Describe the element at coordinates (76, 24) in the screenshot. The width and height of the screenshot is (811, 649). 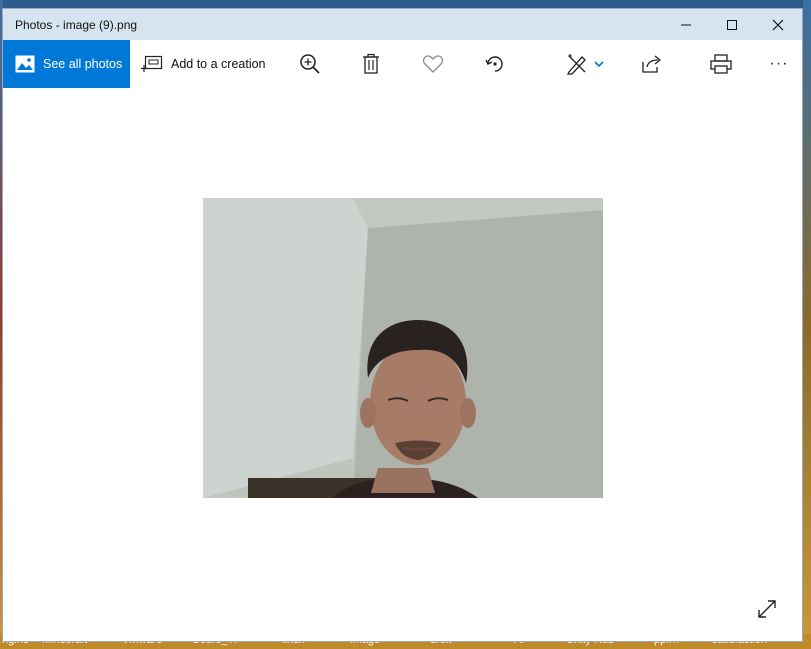
I see `window-title: Photos - image (9).png` at that location.